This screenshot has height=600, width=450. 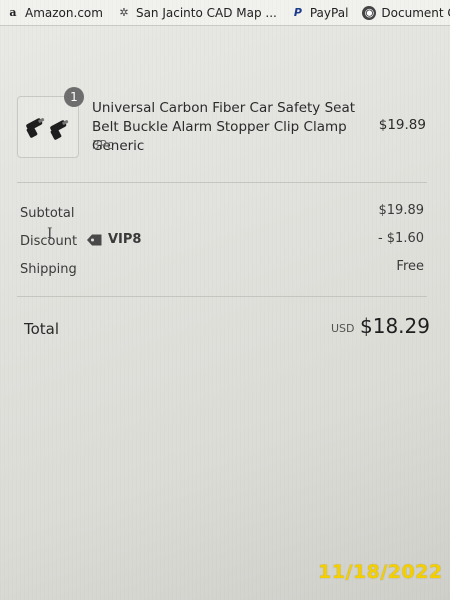 I want to click on bookmark-document-center: ◉ Document Center, so click(x=406, y=12).